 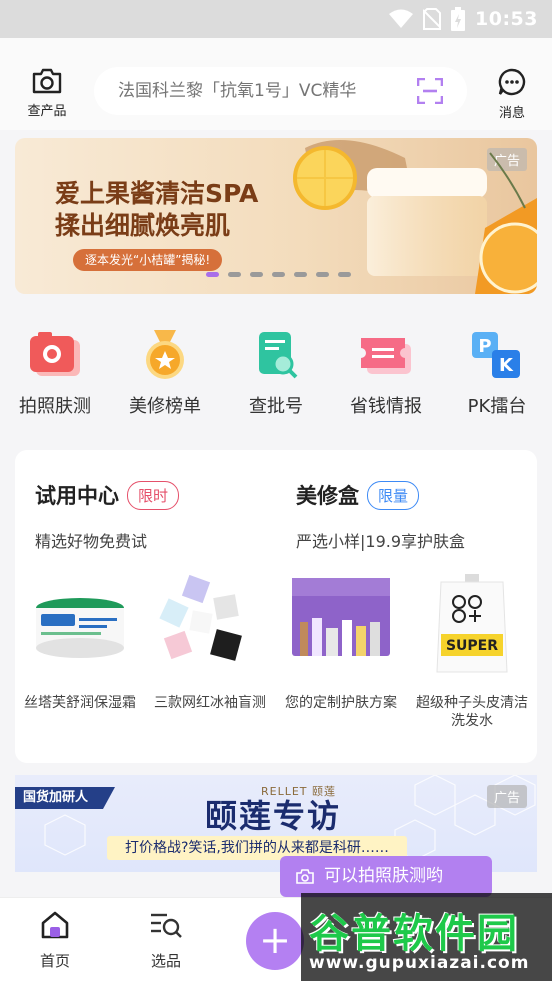 I want to click on ad-label: 广告, so click(x=506, y=796).